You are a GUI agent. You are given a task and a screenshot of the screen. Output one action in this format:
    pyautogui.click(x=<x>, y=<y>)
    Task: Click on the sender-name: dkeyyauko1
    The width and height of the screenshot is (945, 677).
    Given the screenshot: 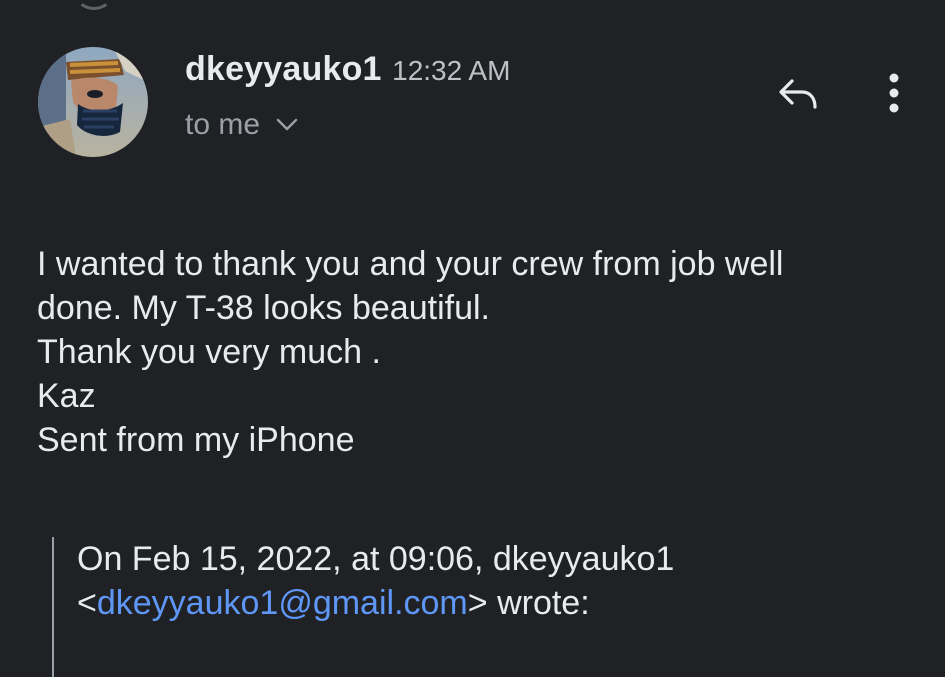 What is the action you would take?
    pyautogui.click(x=283, y=69)
    